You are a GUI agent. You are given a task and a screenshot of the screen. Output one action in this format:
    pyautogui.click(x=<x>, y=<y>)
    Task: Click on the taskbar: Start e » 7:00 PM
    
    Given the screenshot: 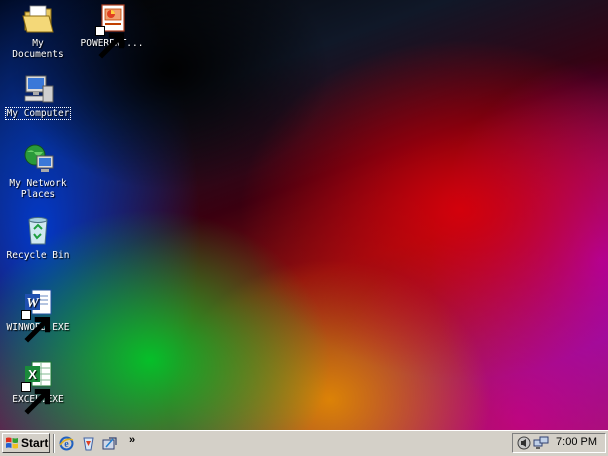 What is the action you would take?
    pyautogui.click(x=304, y=443)
    